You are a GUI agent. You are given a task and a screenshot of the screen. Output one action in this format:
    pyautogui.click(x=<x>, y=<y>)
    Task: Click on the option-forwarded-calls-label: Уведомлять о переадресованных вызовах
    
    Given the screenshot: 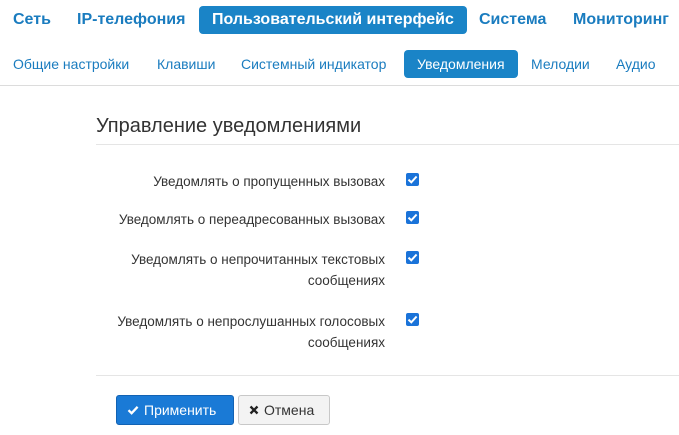 What is the action you would take?
    pyautogui.click(x=252, y=219)
    